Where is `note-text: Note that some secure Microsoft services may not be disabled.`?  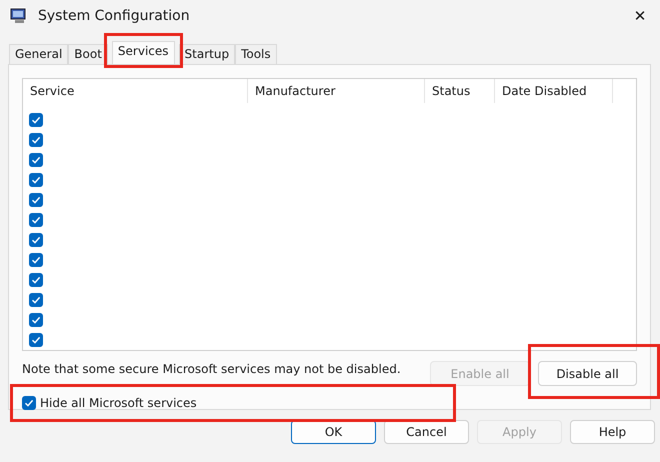 note-text: Note that some secure Microsoft services may not be disabled. is located at coordinates (212, 369).